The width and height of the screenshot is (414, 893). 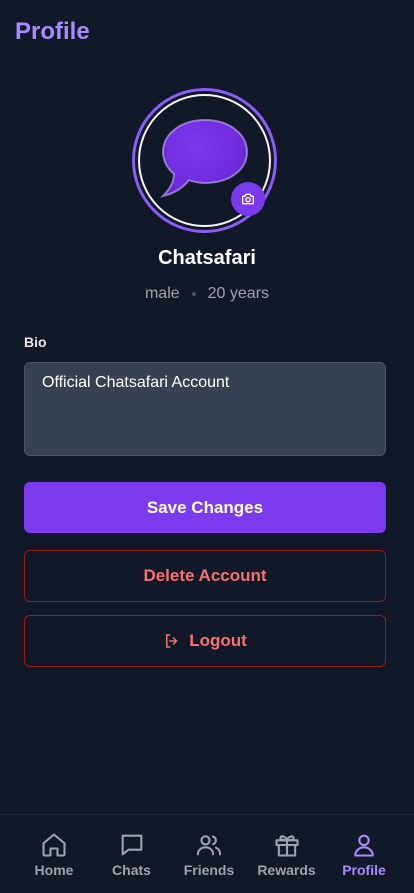 I want to click on save-changes-label: Save Changes, so click(x=205, y=507).